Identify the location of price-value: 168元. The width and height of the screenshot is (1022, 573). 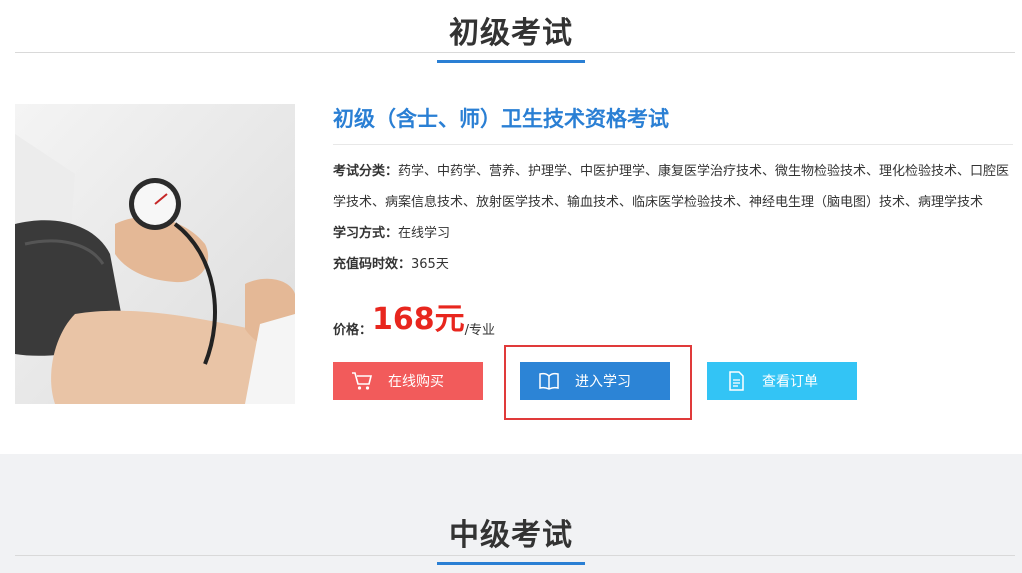
(418, 319).